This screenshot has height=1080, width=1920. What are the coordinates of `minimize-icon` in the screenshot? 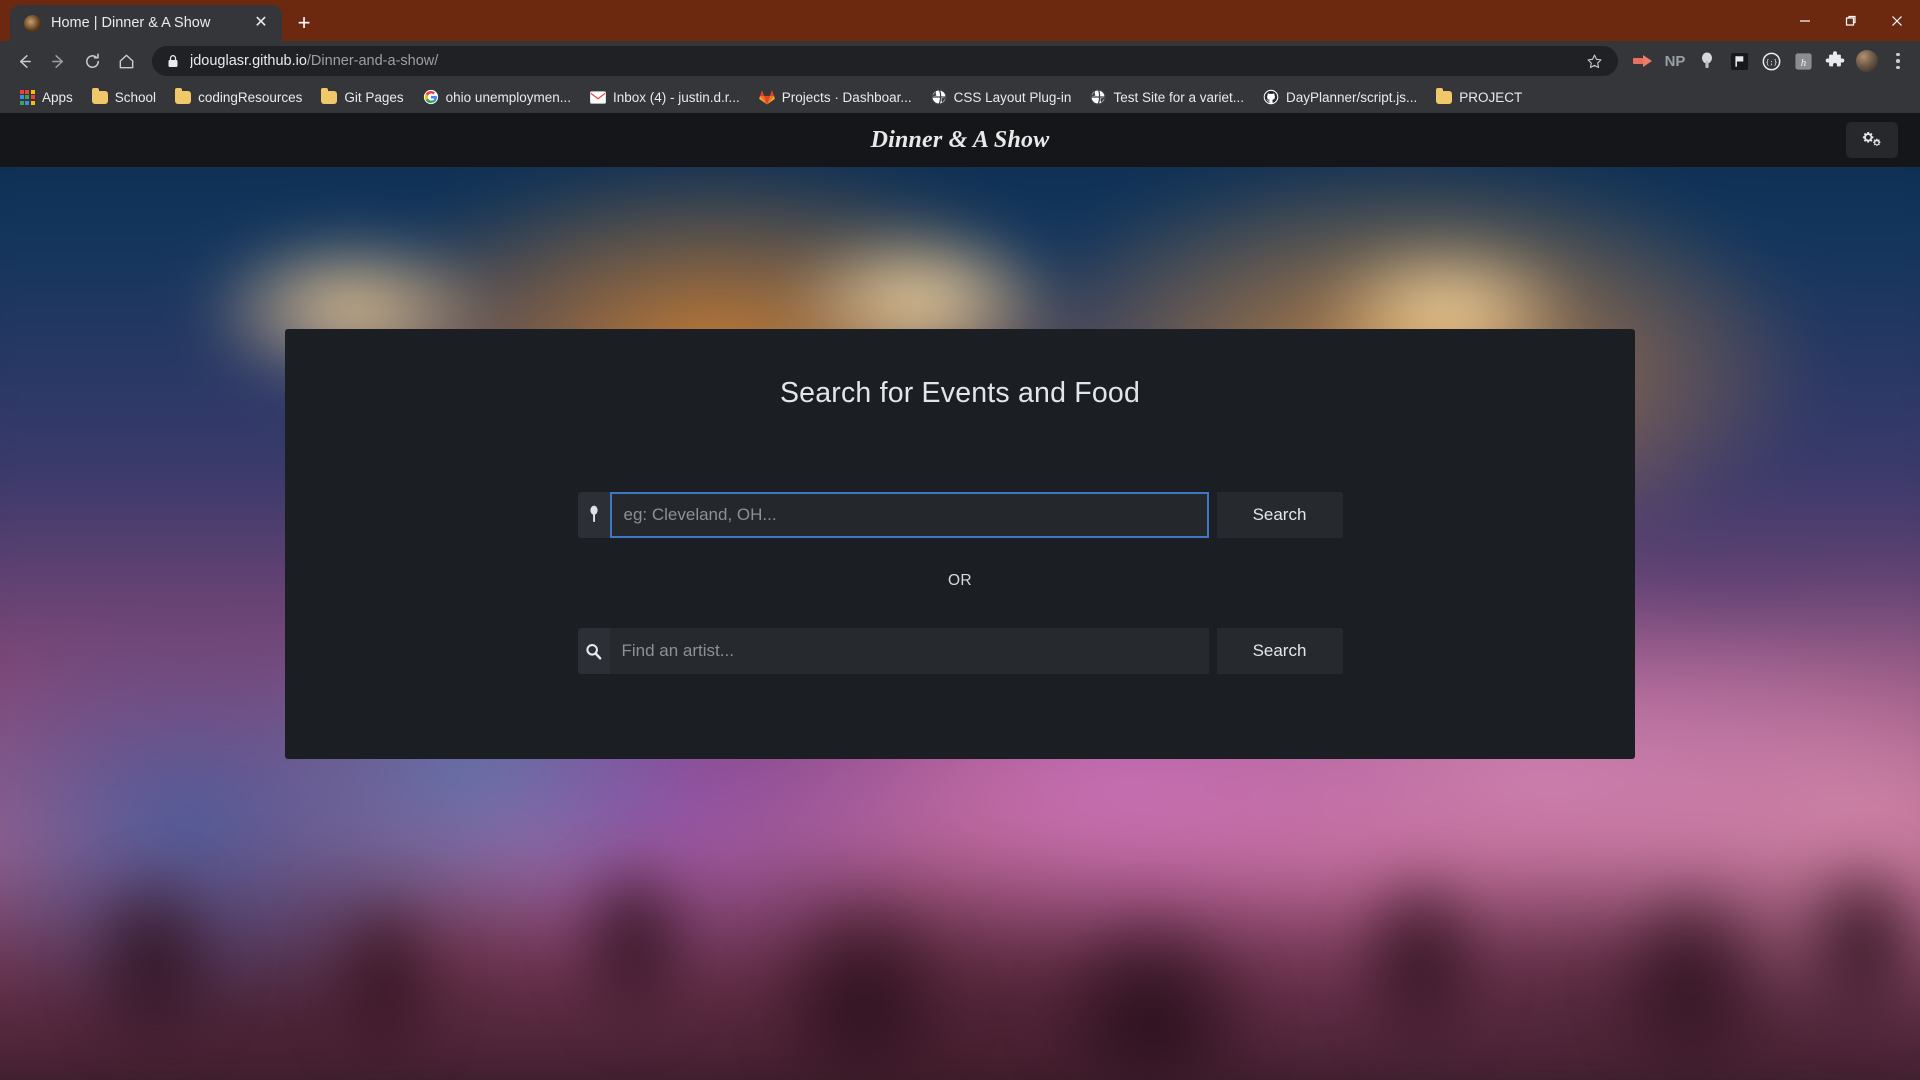 It's located at (1805, 20).